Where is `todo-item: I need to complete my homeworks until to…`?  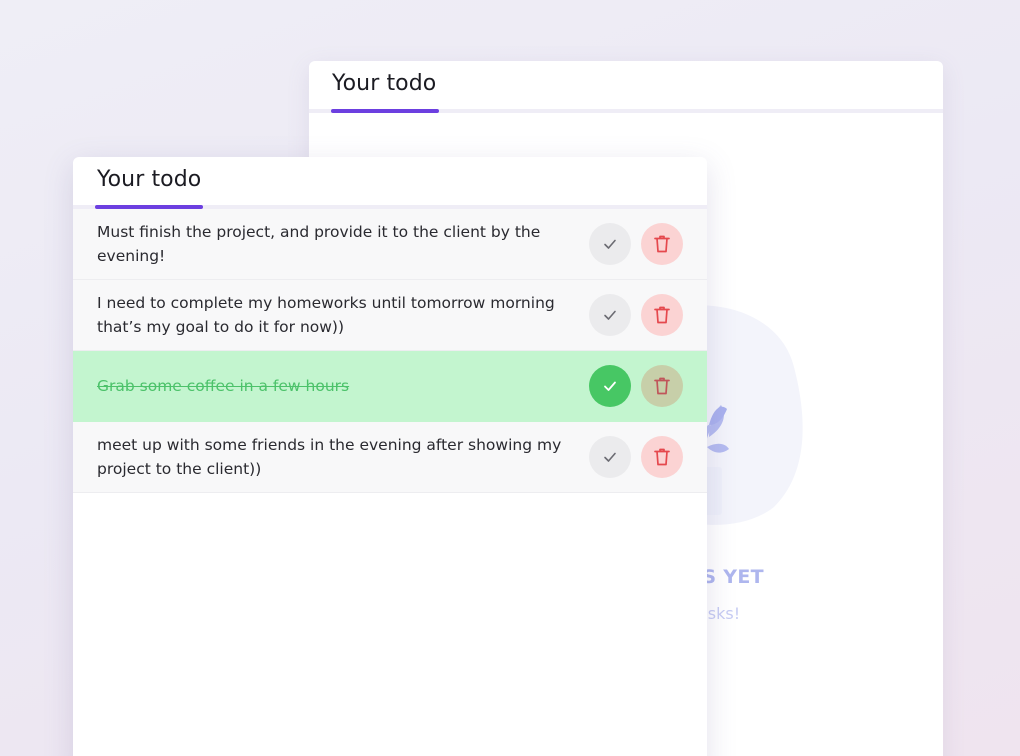
todo-item: I need to complete my homeworks until to… is located at coordinates (390, 315).